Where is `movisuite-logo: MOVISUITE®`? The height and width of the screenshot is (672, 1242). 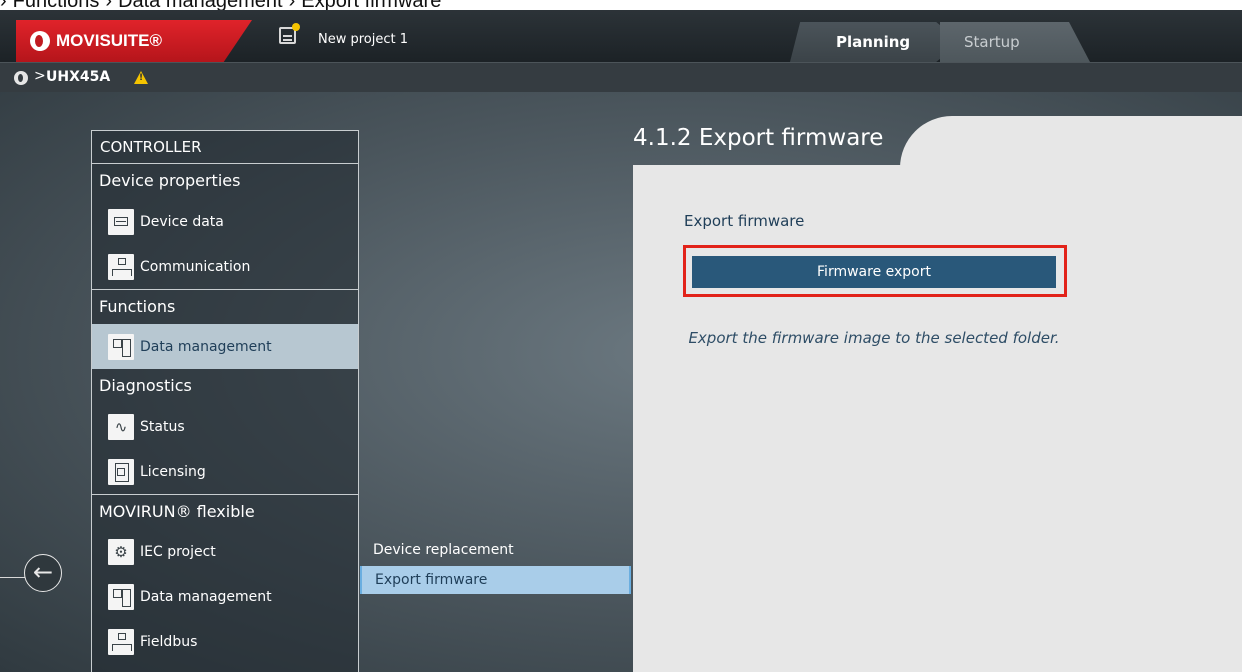
movisuite-logo: MOVISUITE® is located at coordinates (134, 41).